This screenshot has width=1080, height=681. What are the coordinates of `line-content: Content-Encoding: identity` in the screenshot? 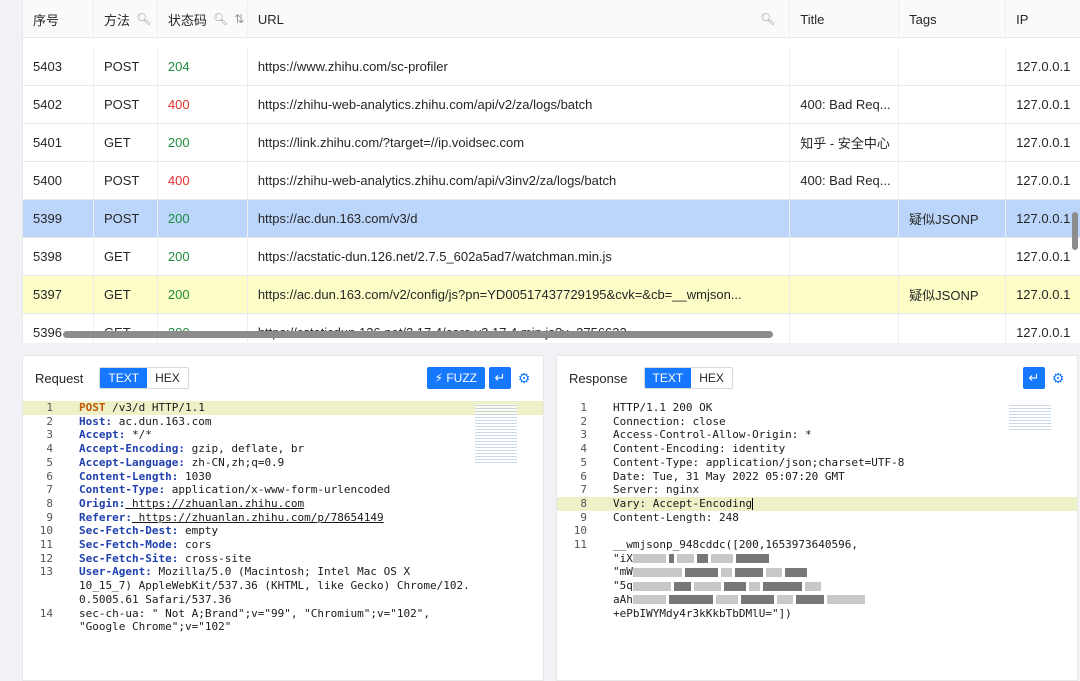 It's located at (845, 449).